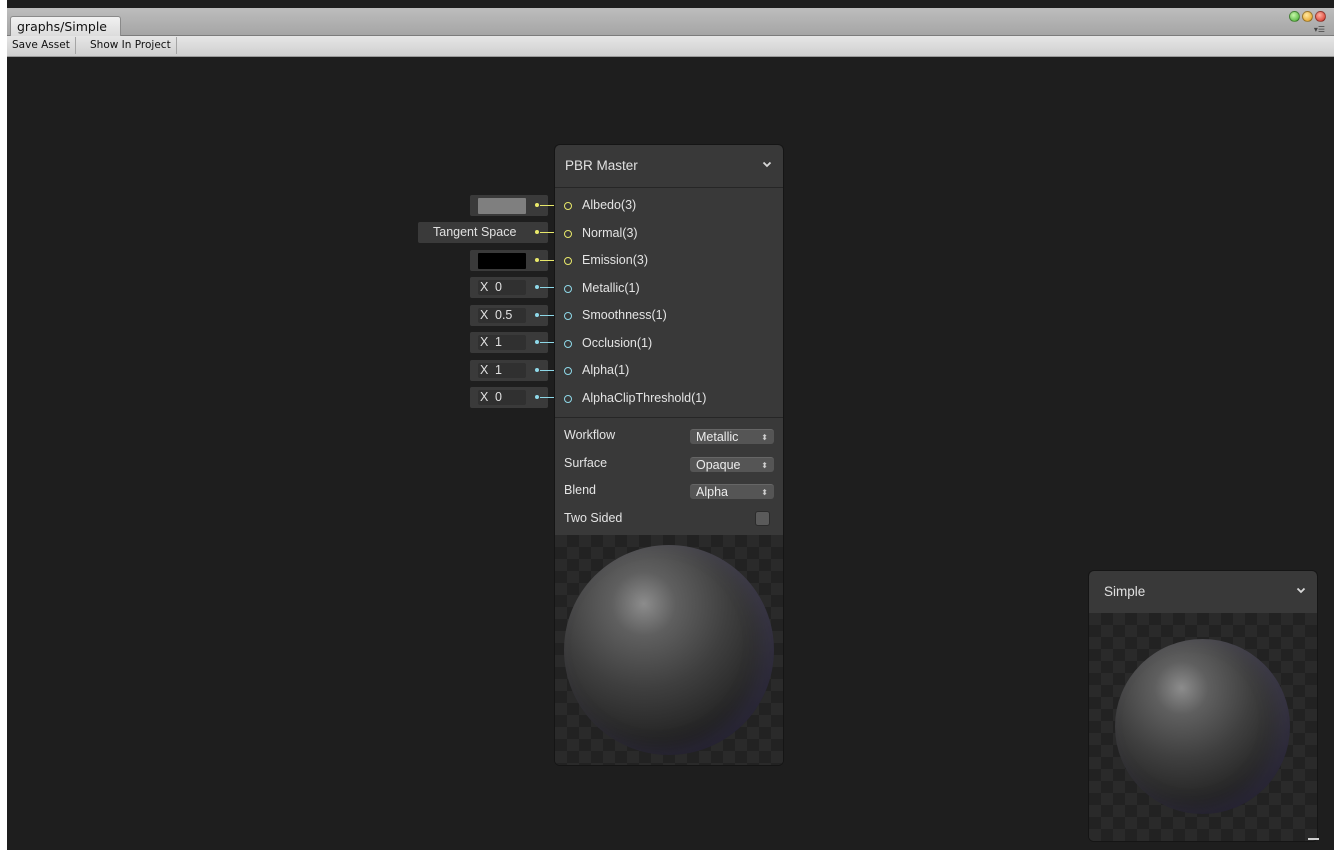  Describe the element at coordinates (712, 492) in the screenshot. I see `blend-value: Alpha` at that location.